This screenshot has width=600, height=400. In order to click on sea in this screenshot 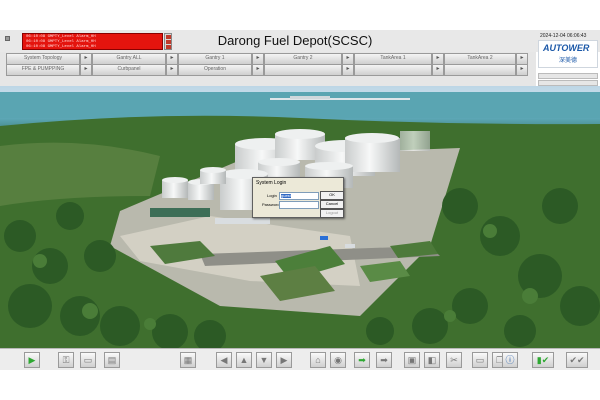, I will do `click(300, 105)`.